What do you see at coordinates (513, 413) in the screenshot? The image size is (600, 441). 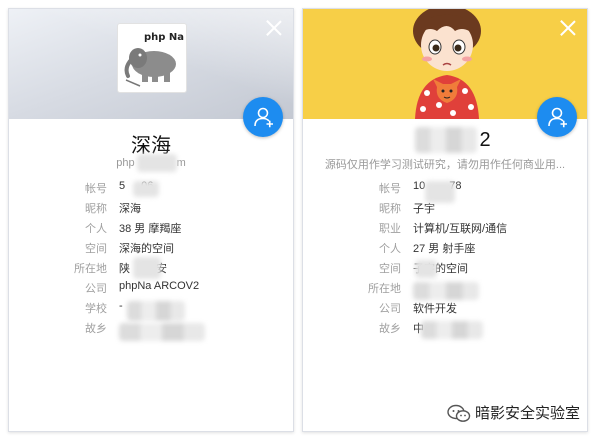 I see `watermark: 暗影安全实验室` at bounding box center [513, 413].